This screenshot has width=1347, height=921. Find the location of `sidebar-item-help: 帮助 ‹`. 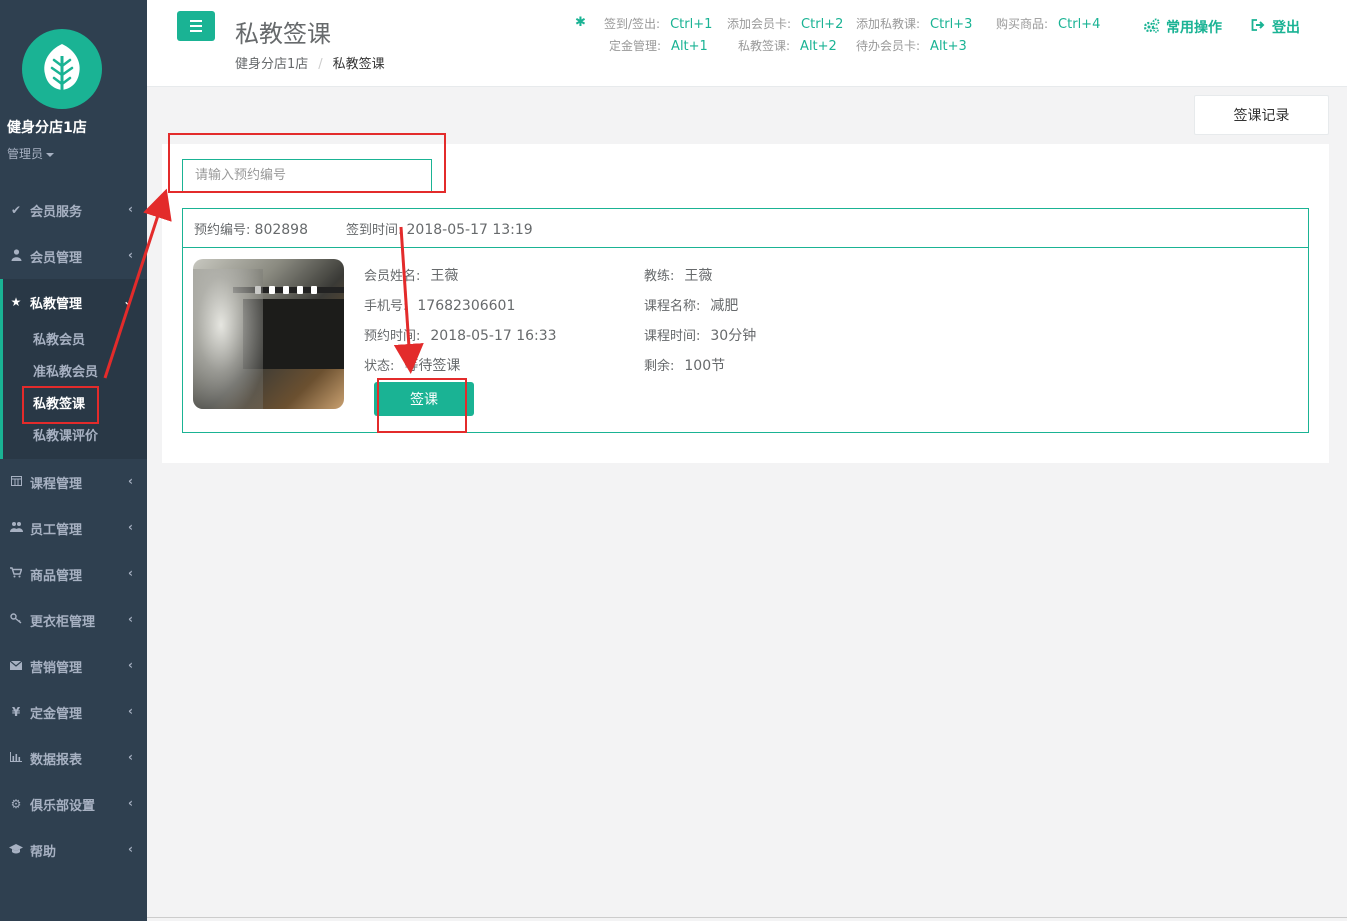

sidebar-item-help: 帮助 ‹ is located at coordinates (73, 850).